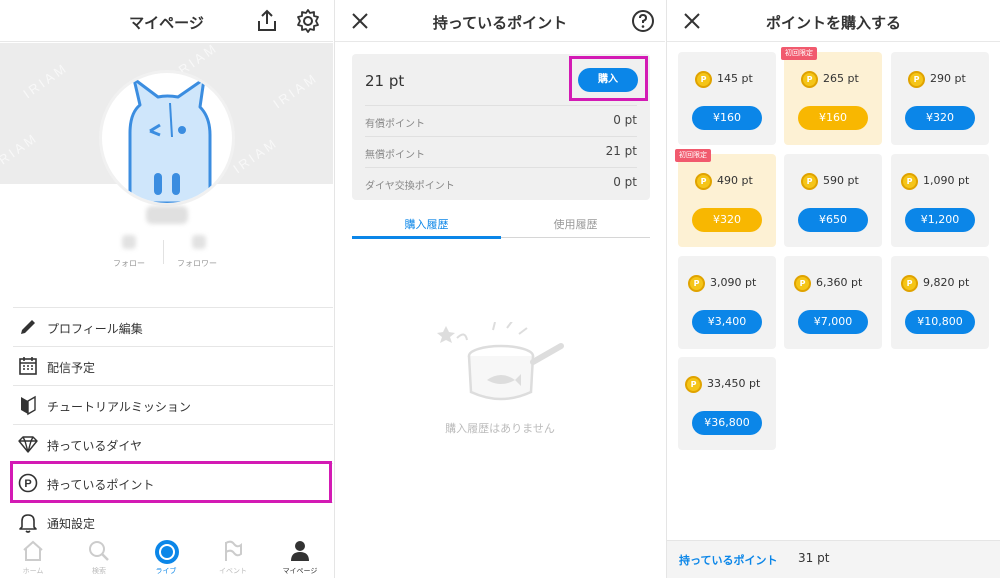 The width and height of the screenshot is (1000, 578). Describe the element at coordinates (575, 224) in the screenshot. I see `tab-usage-history: 使用履歴` at that location.